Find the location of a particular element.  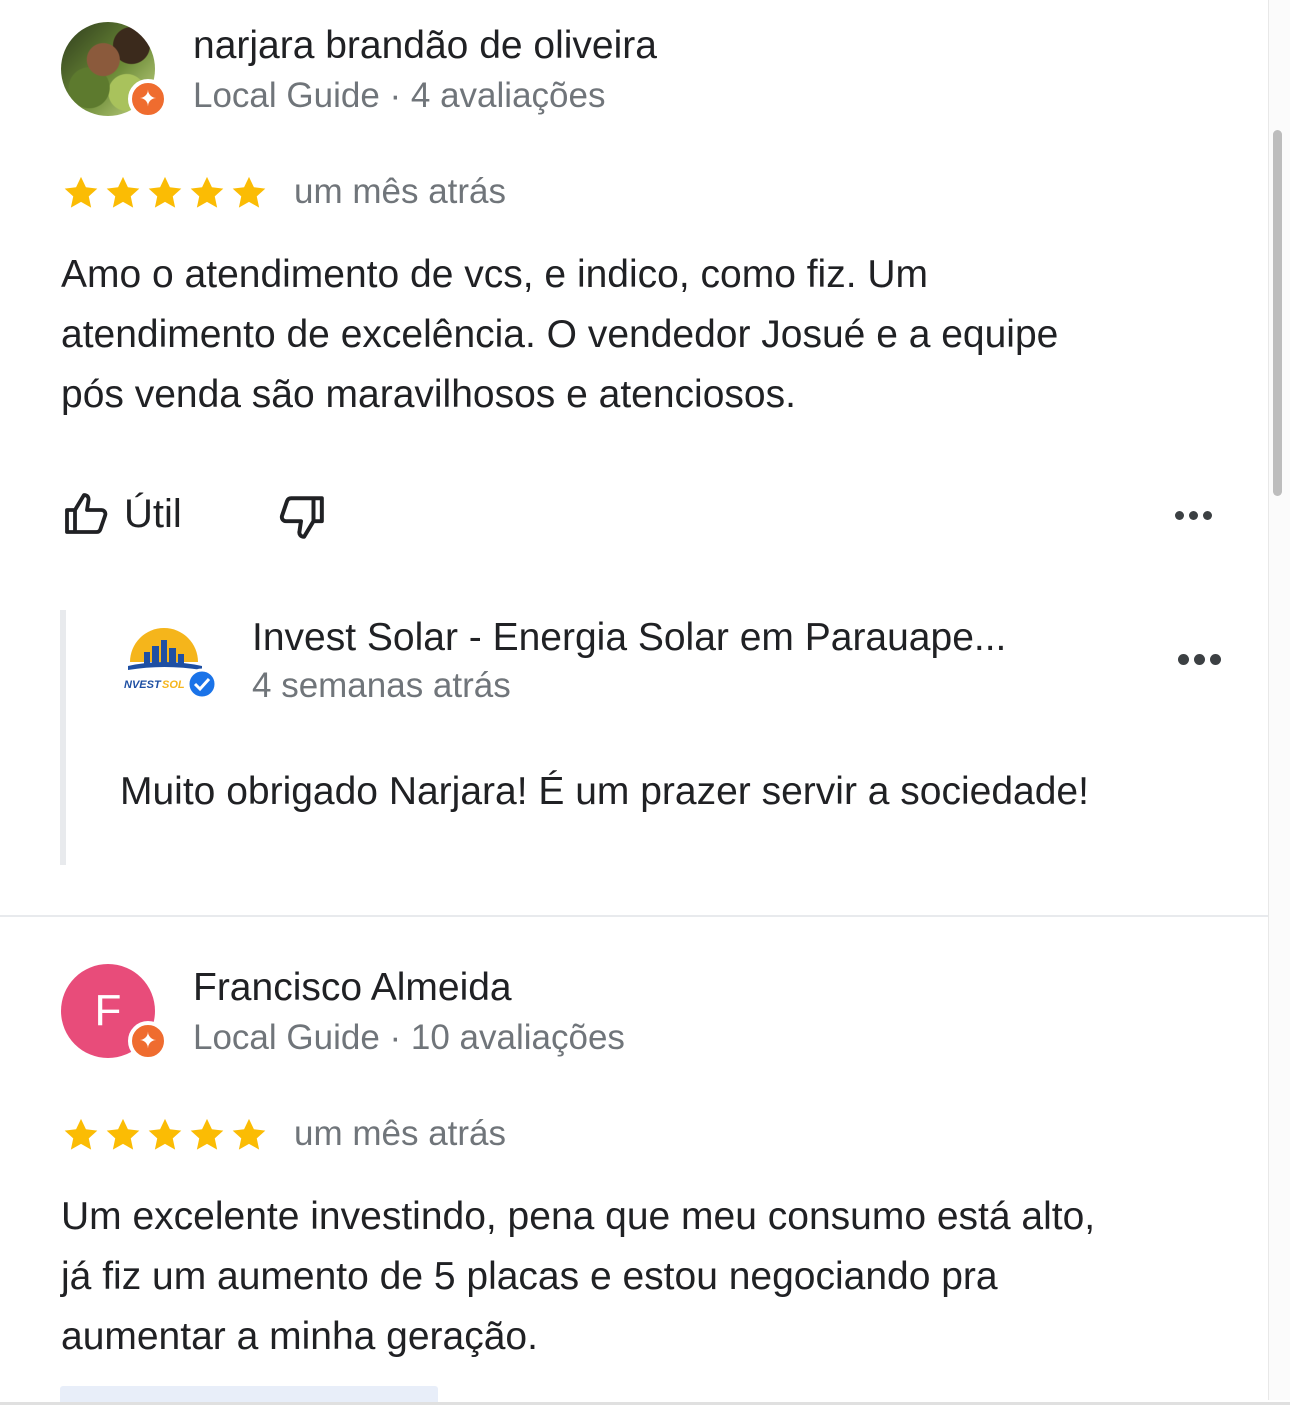

response-more-options-button is located at coordinates (1199, 659).